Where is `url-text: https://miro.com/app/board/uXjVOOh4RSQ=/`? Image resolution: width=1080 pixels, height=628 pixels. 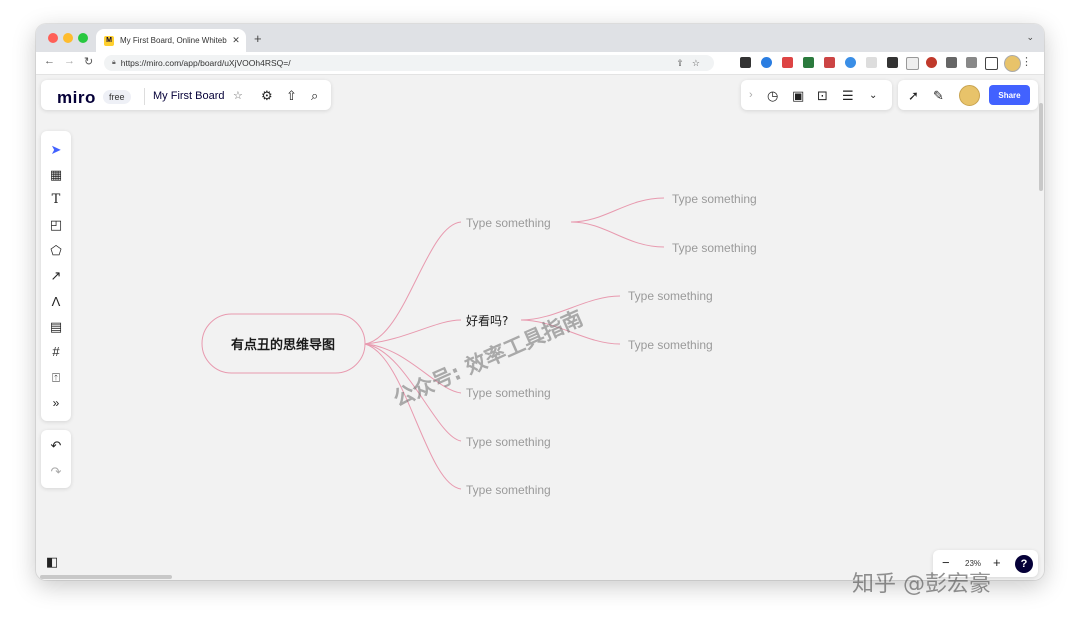 url-text: https://miro.com/app/board/uXjVOOh4RSQ=/ is located at coordinates (205, 63).